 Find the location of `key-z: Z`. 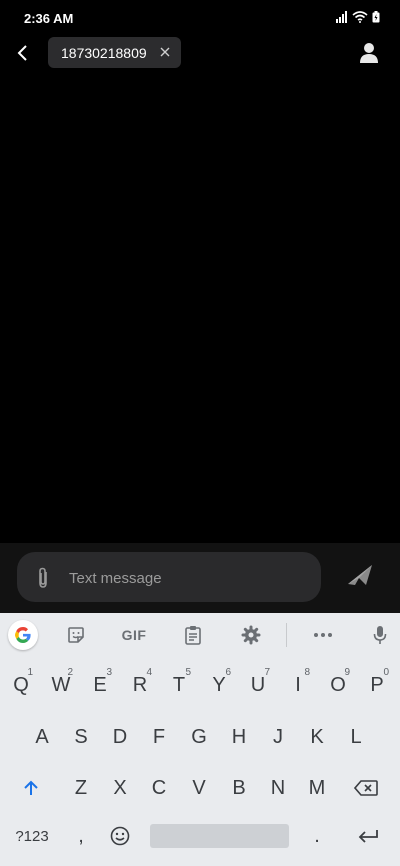

key-z: Z is located at coordinates (81, 788).